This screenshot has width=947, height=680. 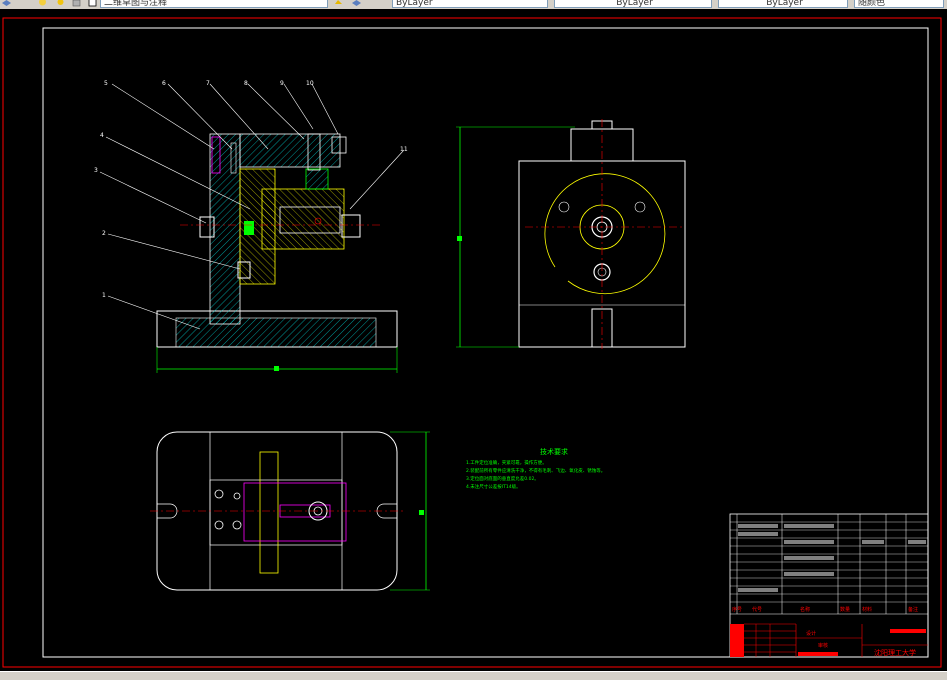 What do you see at coordinates (208, 83) in the screenshot?
I see `part-number-7: 7` at bounding box center [208, 83].